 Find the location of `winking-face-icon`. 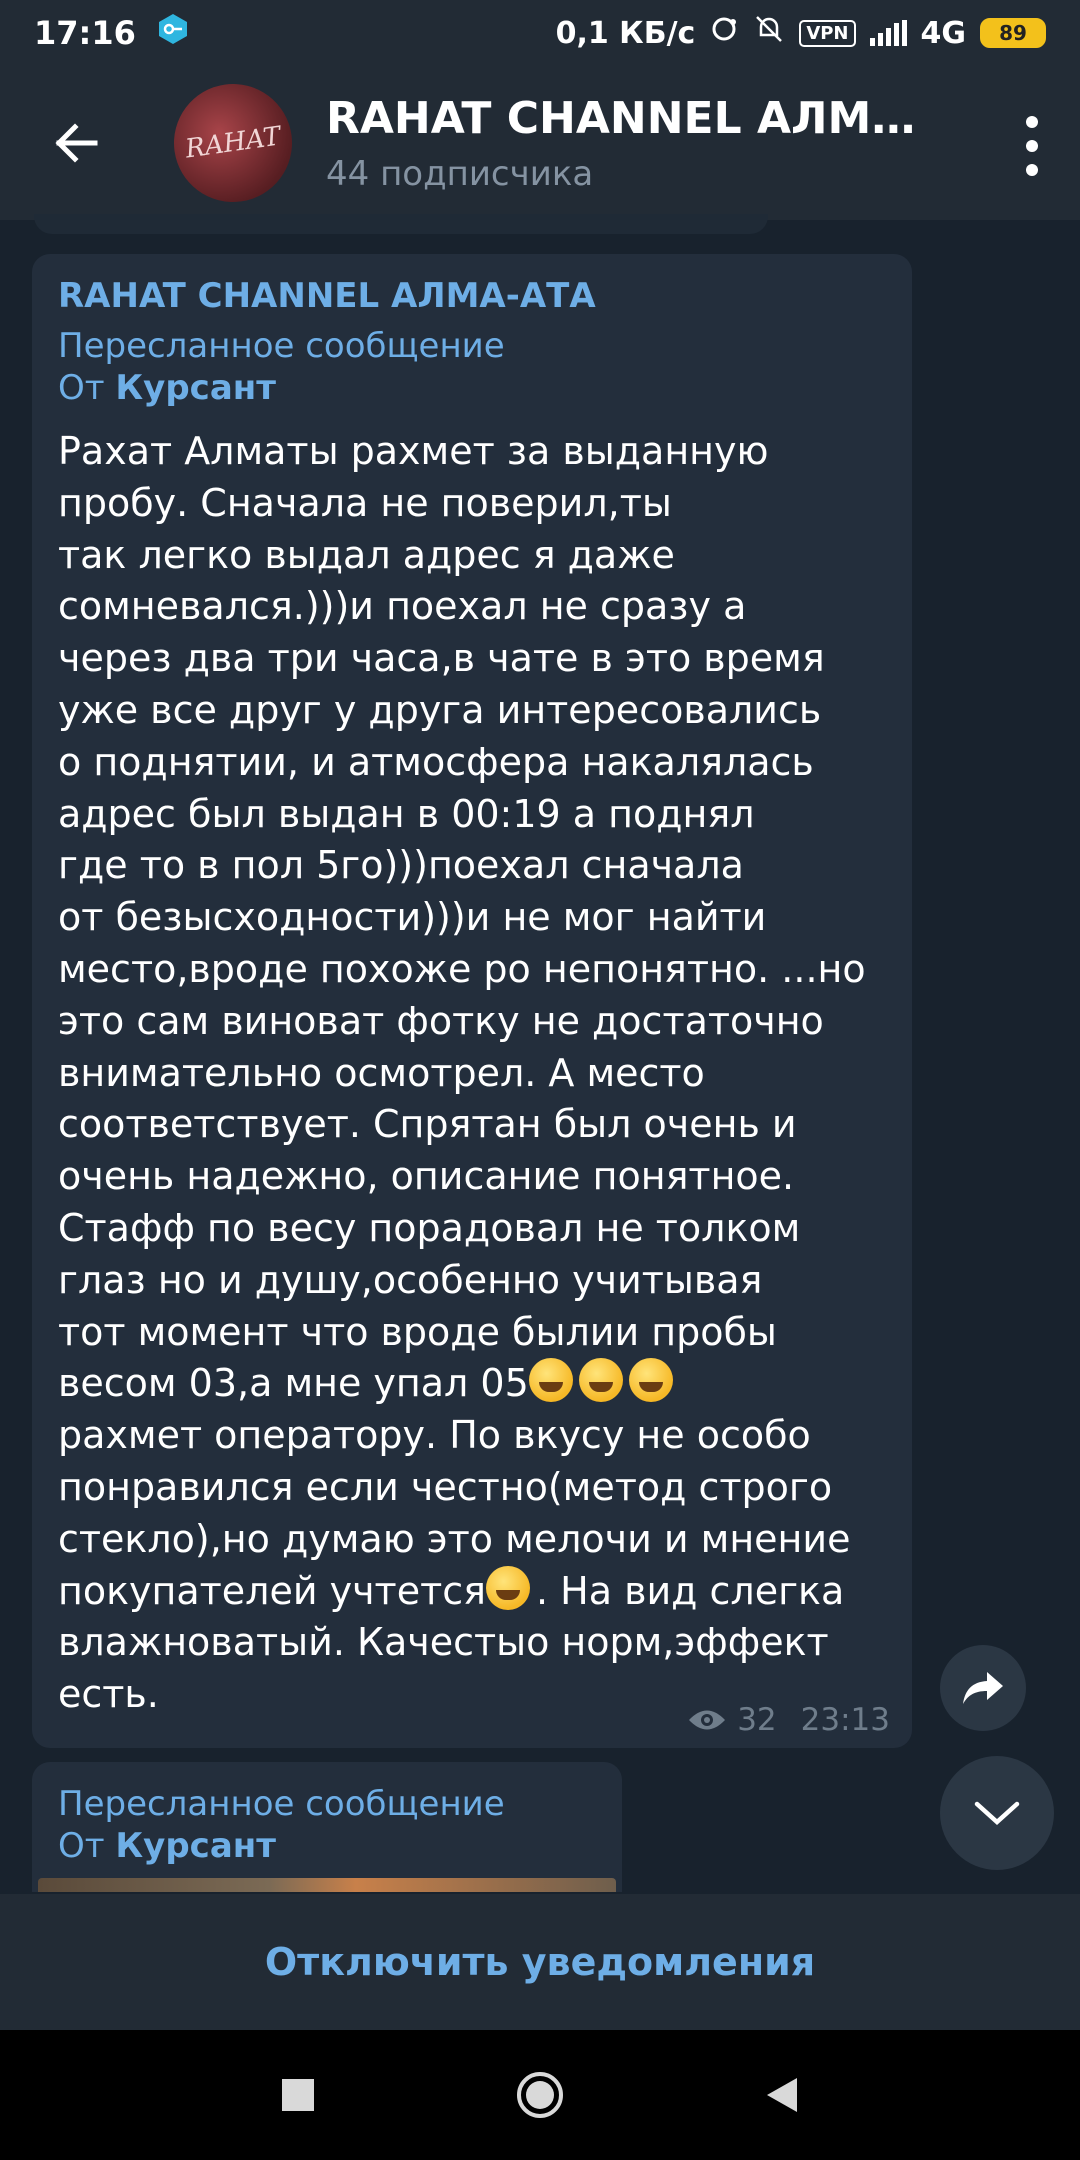

winking-face-icon is located at coordinates (507, 1587).